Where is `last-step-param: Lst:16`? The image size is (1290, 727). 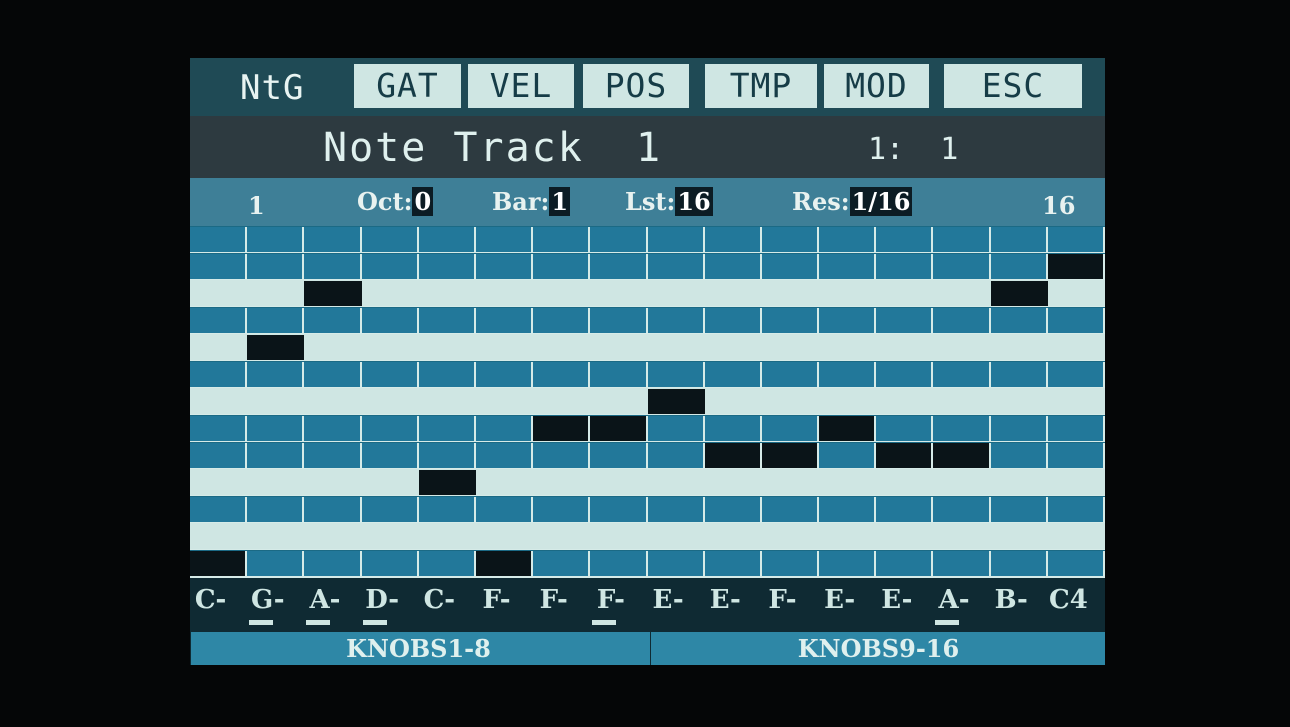
last-step-param: Lst:16 is located at coordinates (669, 202).